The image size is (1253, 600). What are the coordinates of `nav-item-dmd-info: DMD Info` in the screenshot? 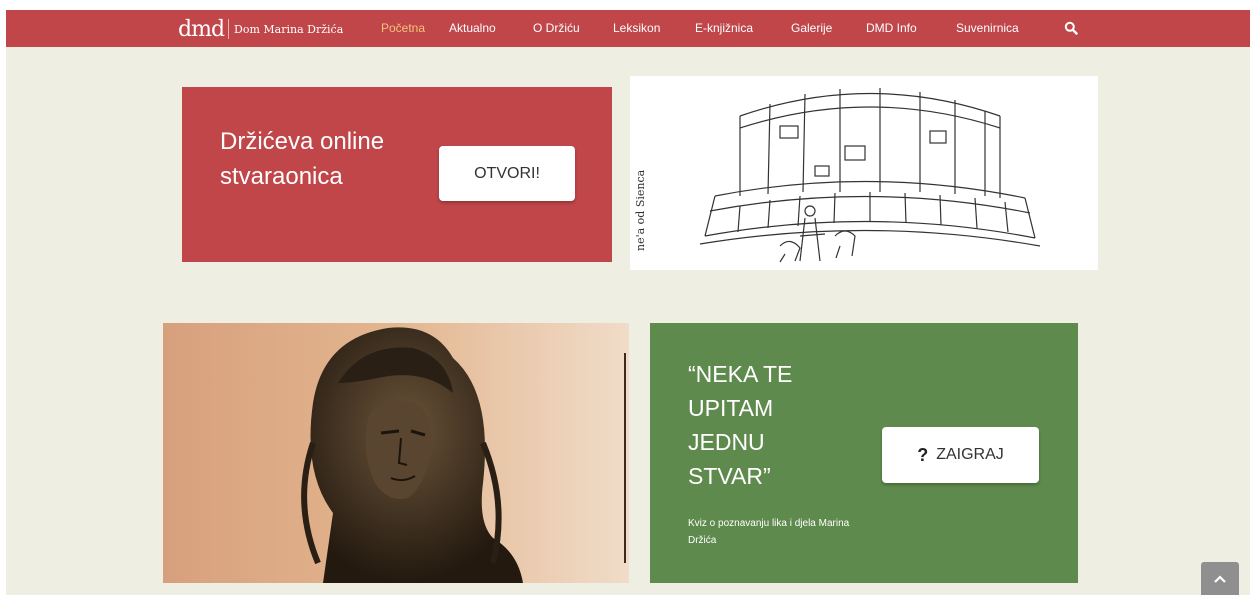 It's located at (891, 28).